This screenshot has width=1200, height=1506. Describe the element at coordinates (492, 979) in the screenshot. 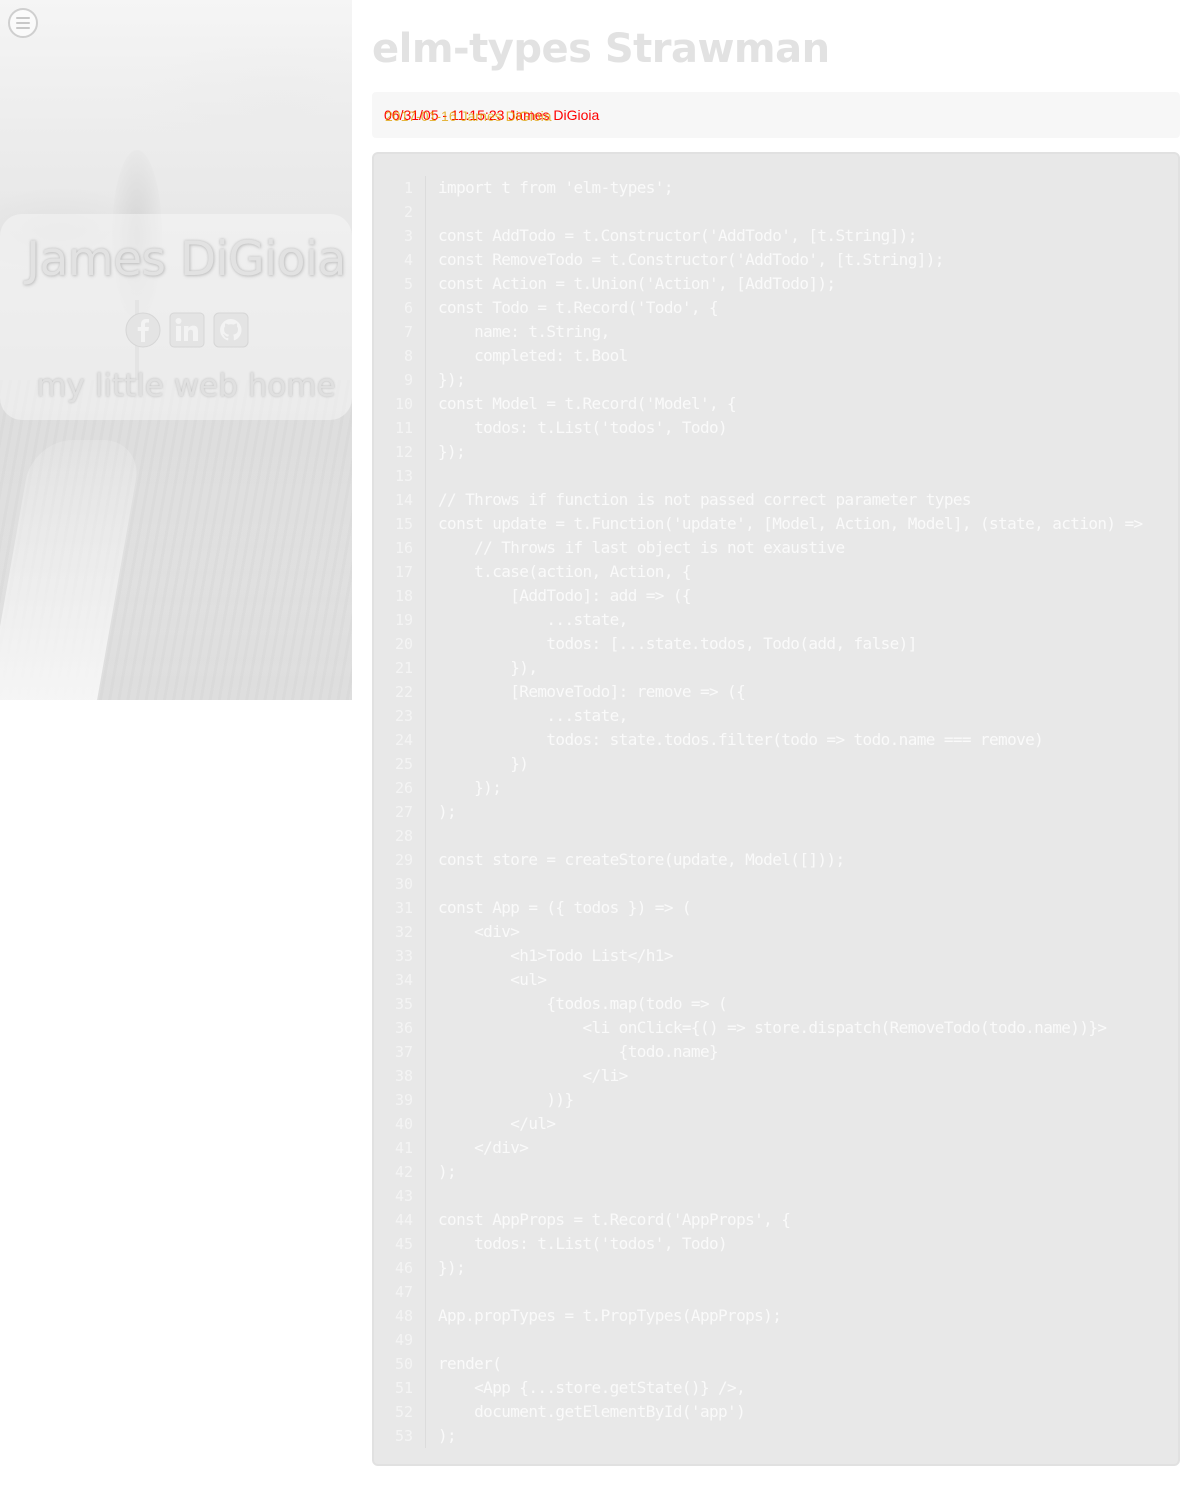

I see `code-line: <ul>` at that location.